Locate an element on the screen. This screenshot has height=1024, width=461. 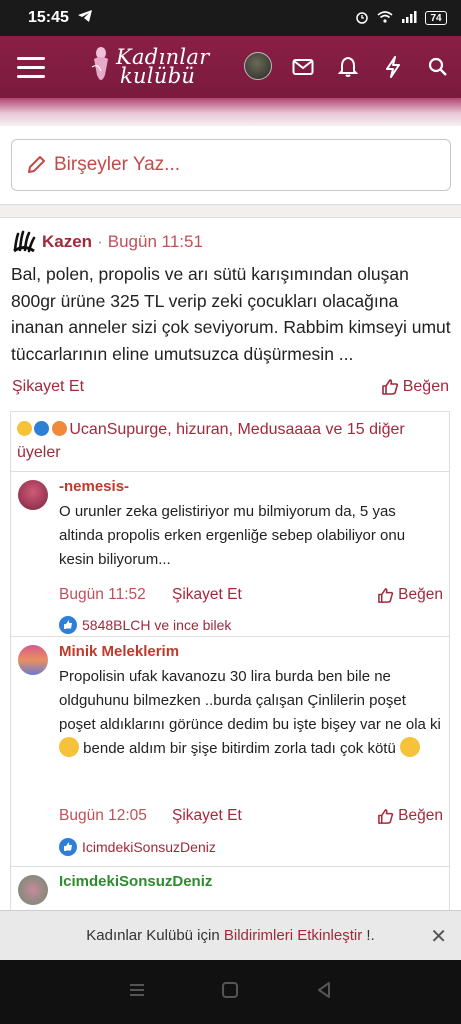
comment-author: -nemesis- is located at coordinates (94, 486).